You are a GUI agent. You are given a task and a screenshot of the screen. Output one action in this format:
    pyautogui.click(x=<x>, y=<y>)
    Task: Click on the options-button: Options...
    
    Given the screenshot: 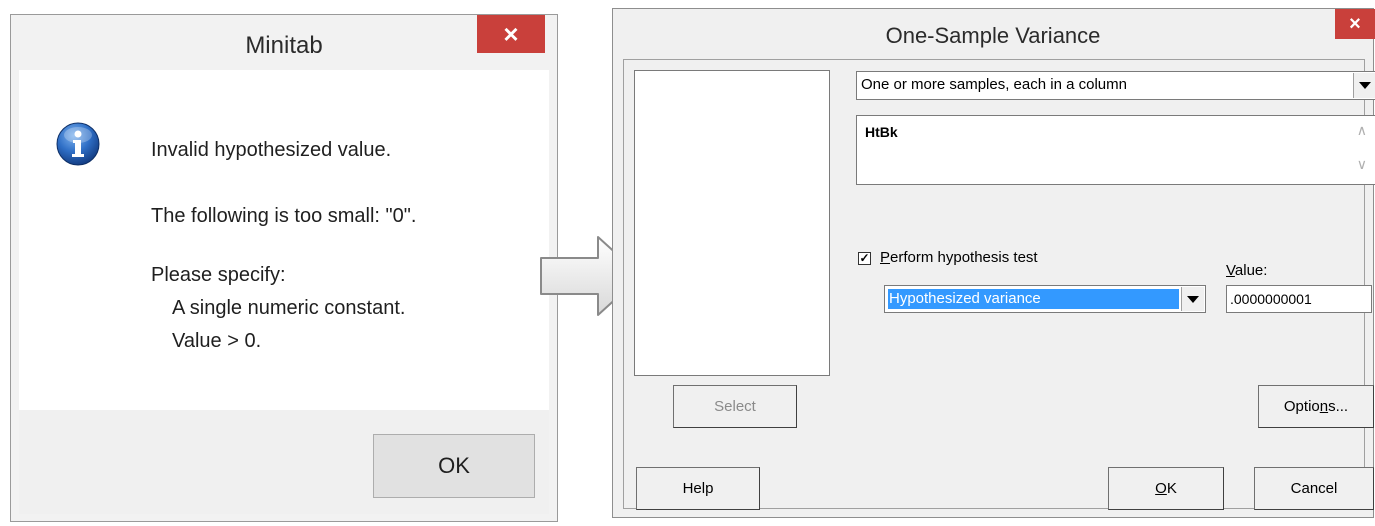 What is the action you would take?
    pyautogui.click(x=1316, y=406)
    